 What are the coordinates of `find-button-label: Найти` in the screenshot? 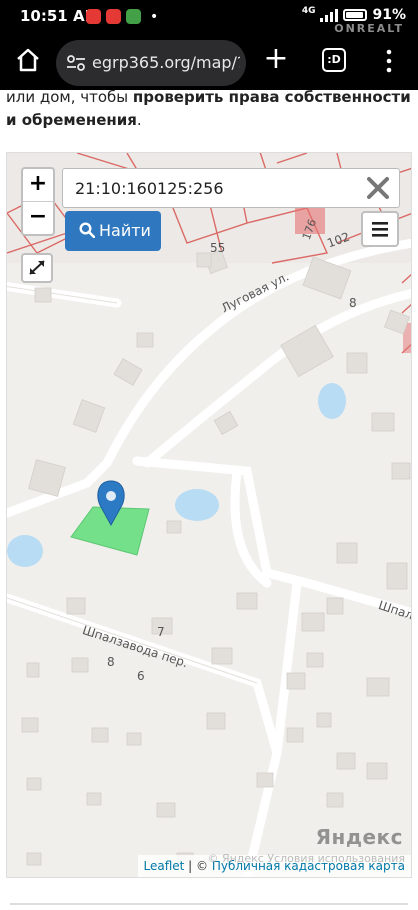 It's located at (125, 230).